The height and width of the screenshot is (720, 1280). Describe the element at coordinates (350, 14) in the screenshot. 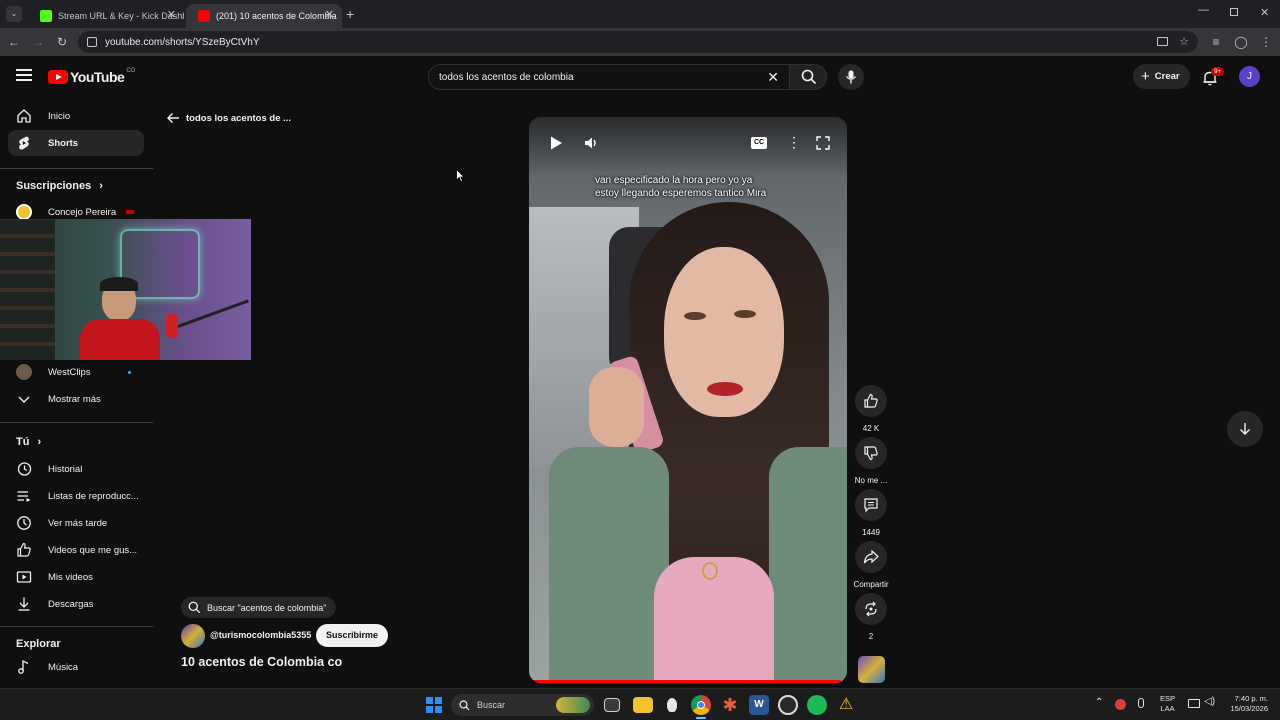

I see `new-tab-button: +` at that location.